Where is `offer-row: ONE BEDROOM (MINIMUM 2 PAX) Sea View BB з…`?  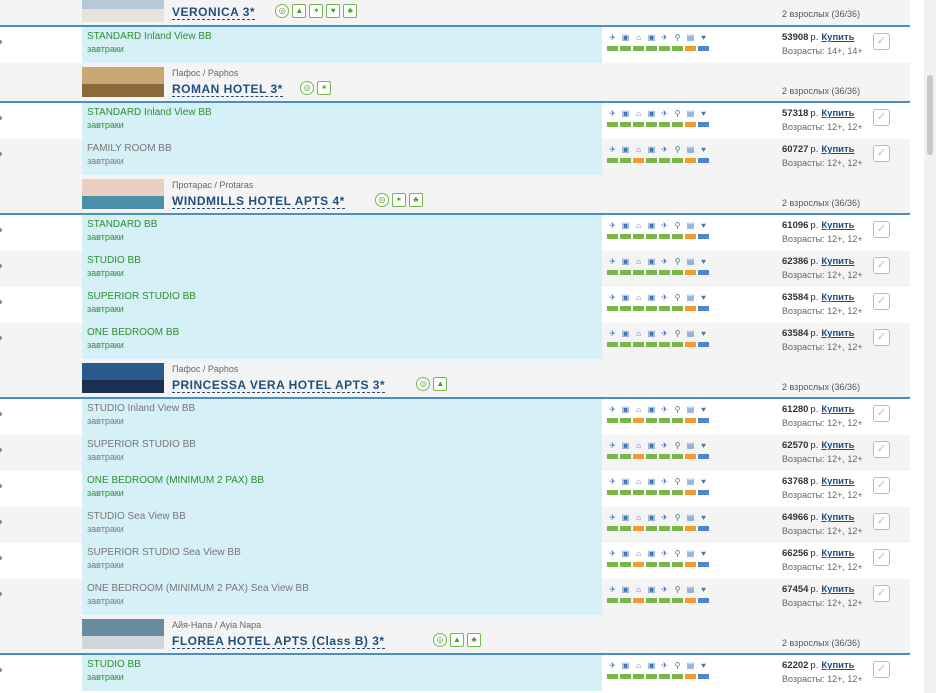
offer-row: ONE BEDROOM (MINIMUM 2 PAX) Sea View BB з… is located at coordinates (455, 597).